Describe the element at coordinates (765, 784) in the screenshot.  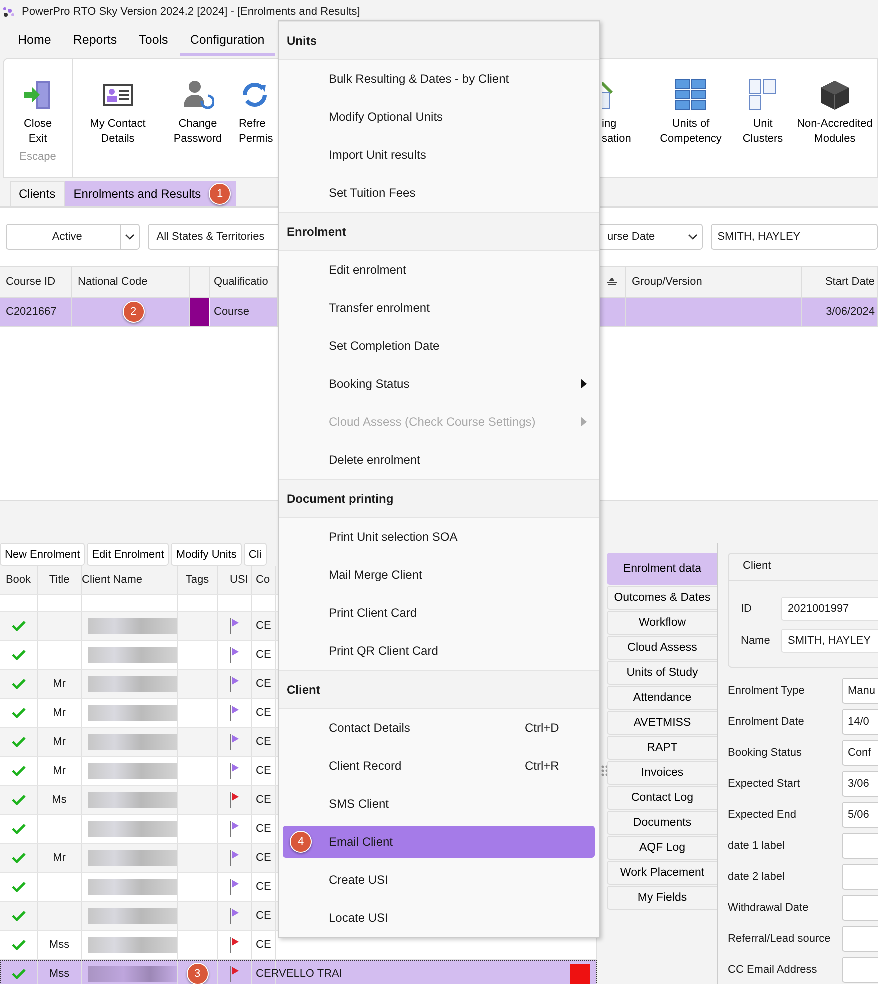
I see `field-label: Expected Start` at that location.